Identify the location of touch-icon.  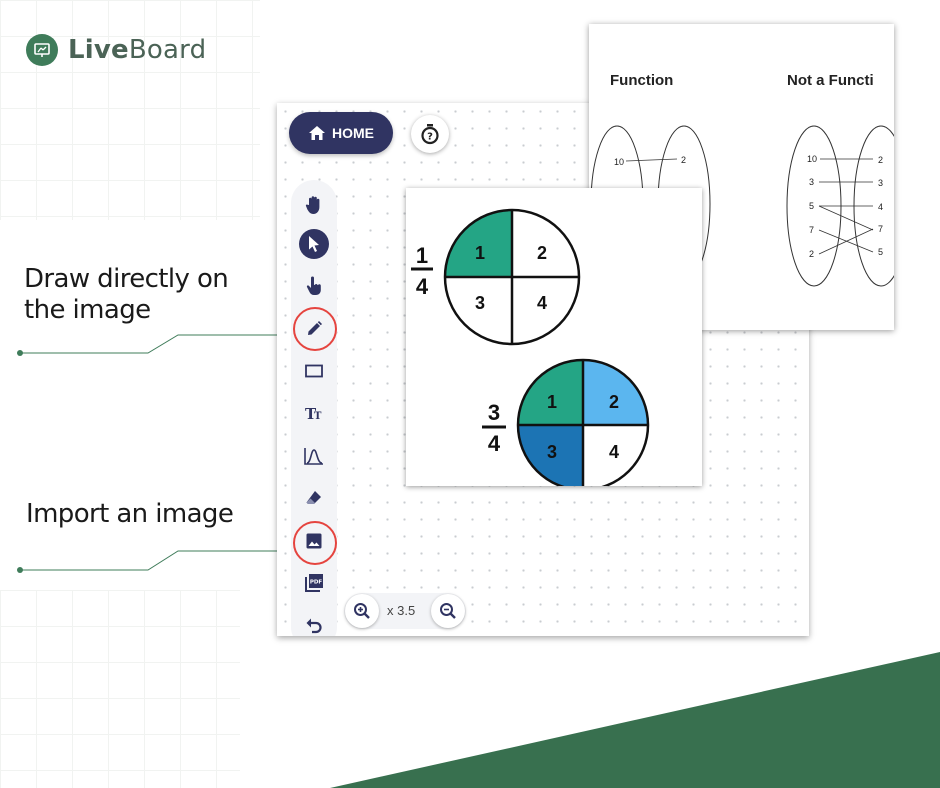
(313, 285).